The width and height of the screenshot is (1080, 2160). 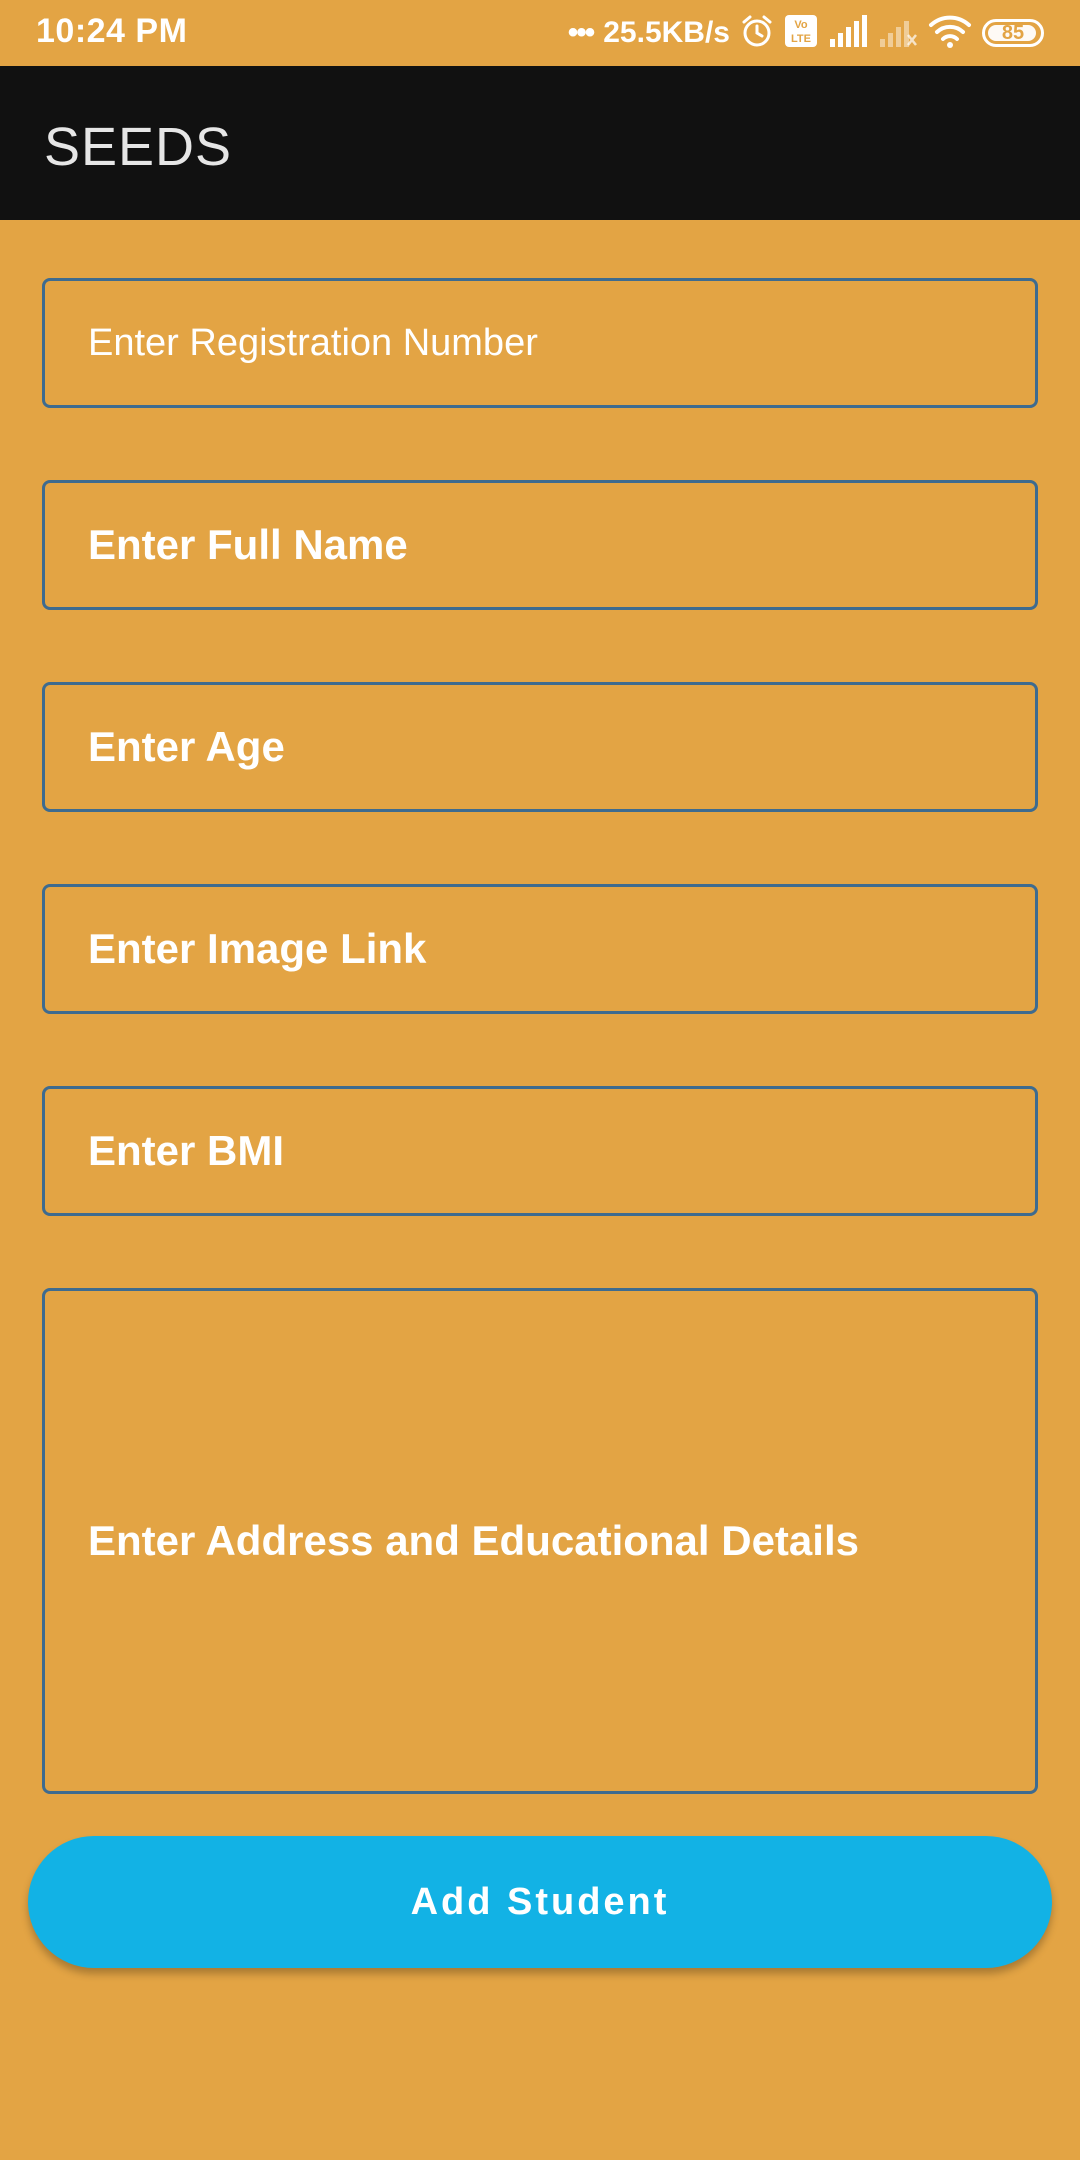 I want to click on volte-icon: Vo LTE, so click(x=801, y=33).